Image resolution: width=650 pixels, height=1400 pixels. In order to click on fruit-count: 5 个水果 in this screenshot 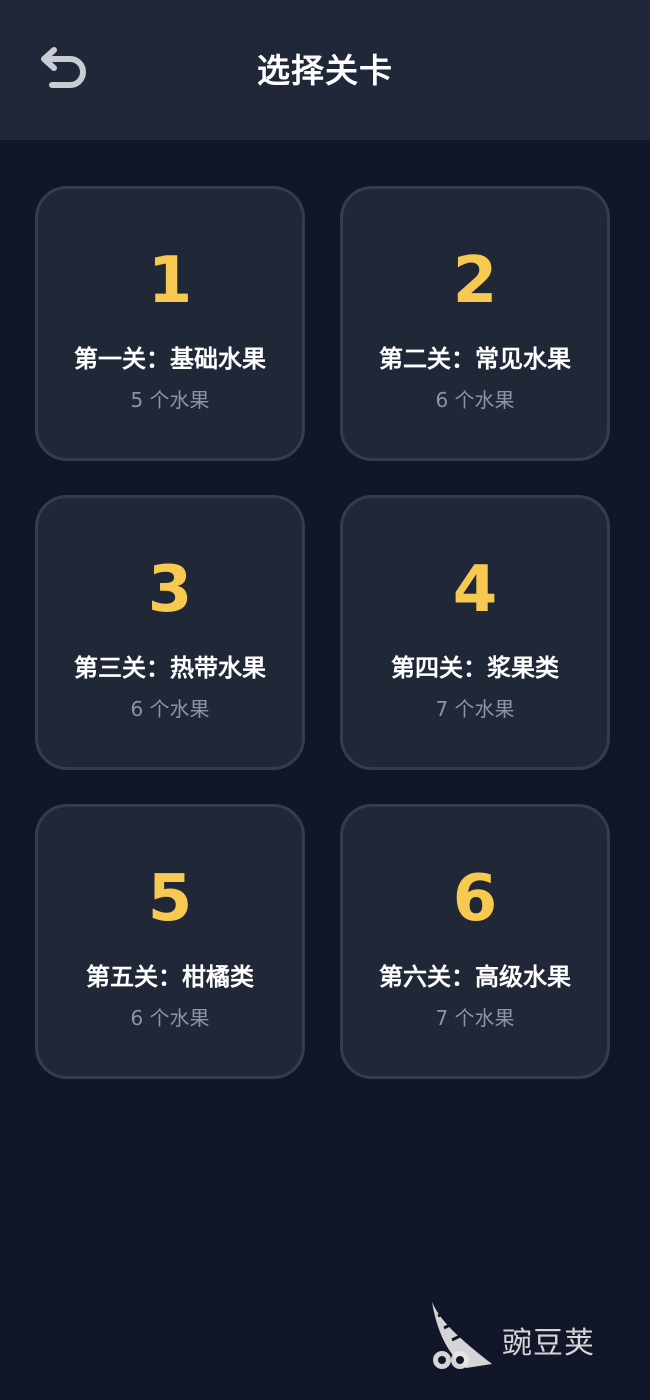, I will do `click(170, 400)`.